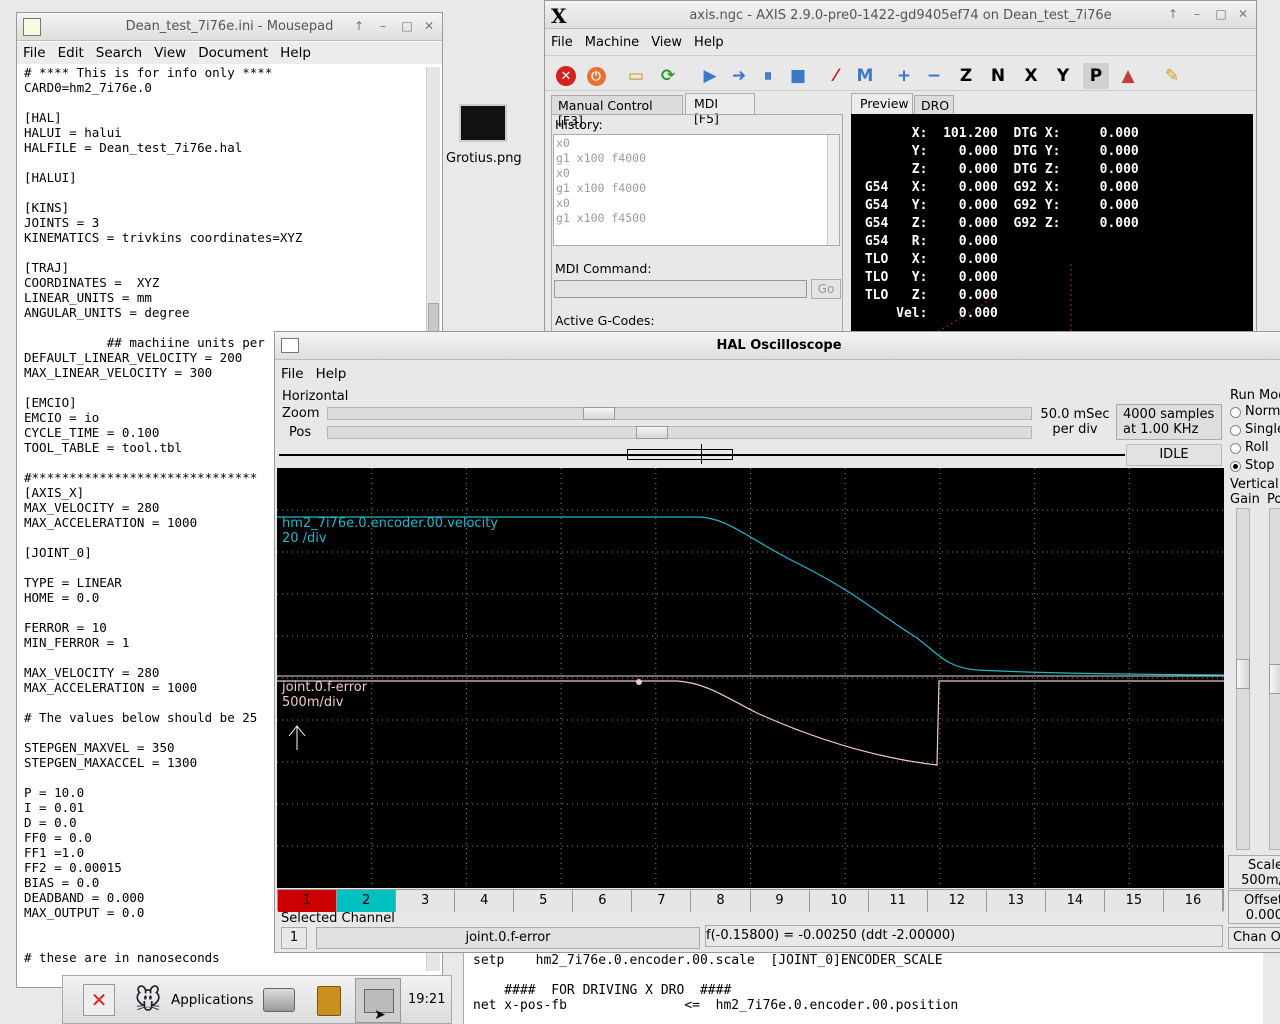 The height and width of the screenshot is (1024, 1280). Describe the element at coordinates (233, 53) in the screenshot. I see `menu-document: Document` at that location.